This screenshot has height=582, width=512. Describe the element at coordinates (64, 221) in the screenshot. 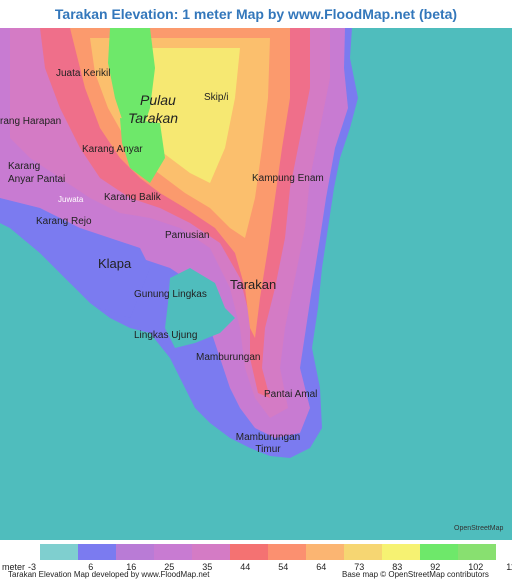

I see `place-label: Karang Rejo` at that location.